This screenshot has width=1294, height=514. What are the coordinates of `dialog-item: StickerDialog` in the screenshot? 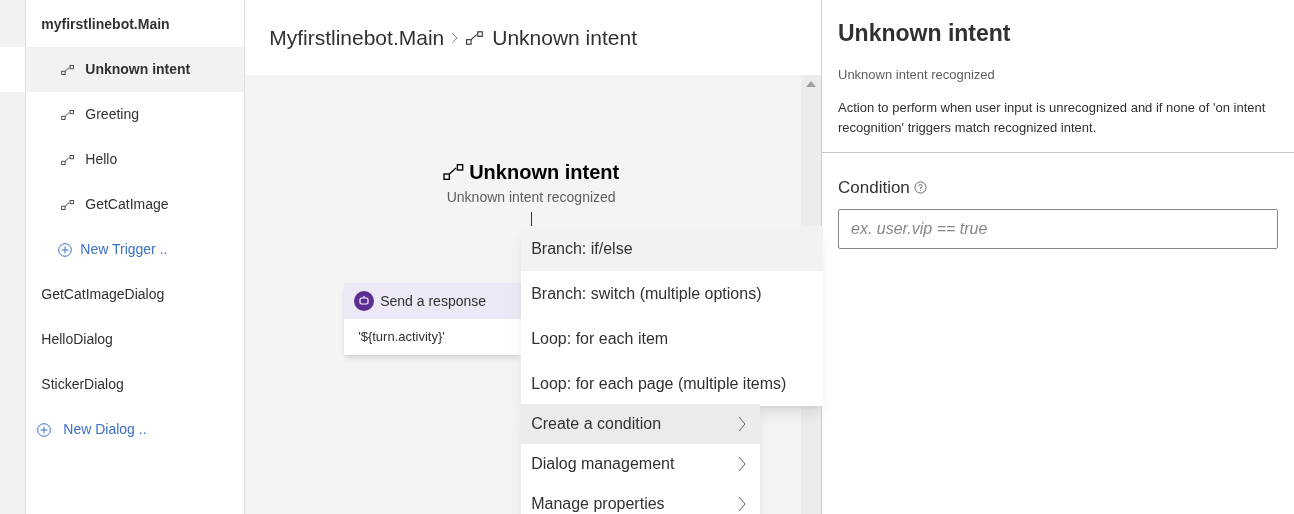 It's located at (135, 384).